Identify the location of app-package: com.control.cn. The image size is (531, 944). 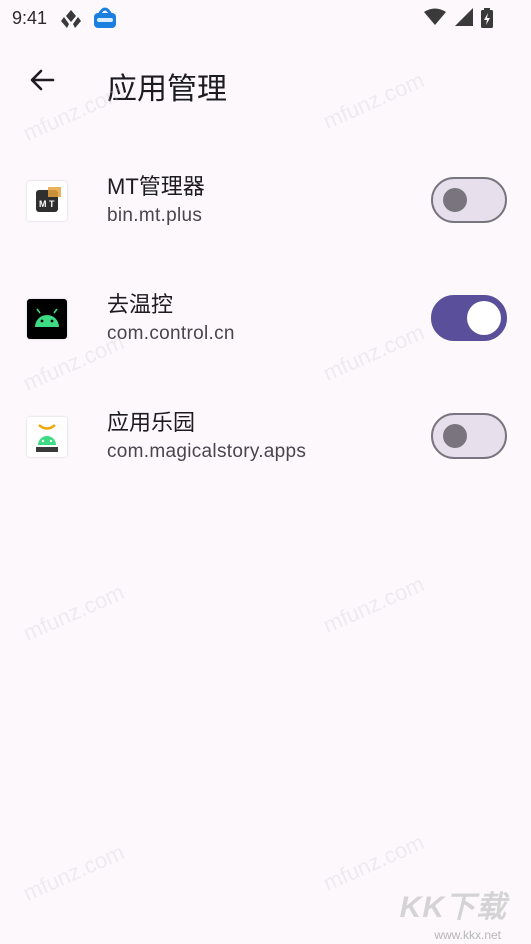
(171, 333).